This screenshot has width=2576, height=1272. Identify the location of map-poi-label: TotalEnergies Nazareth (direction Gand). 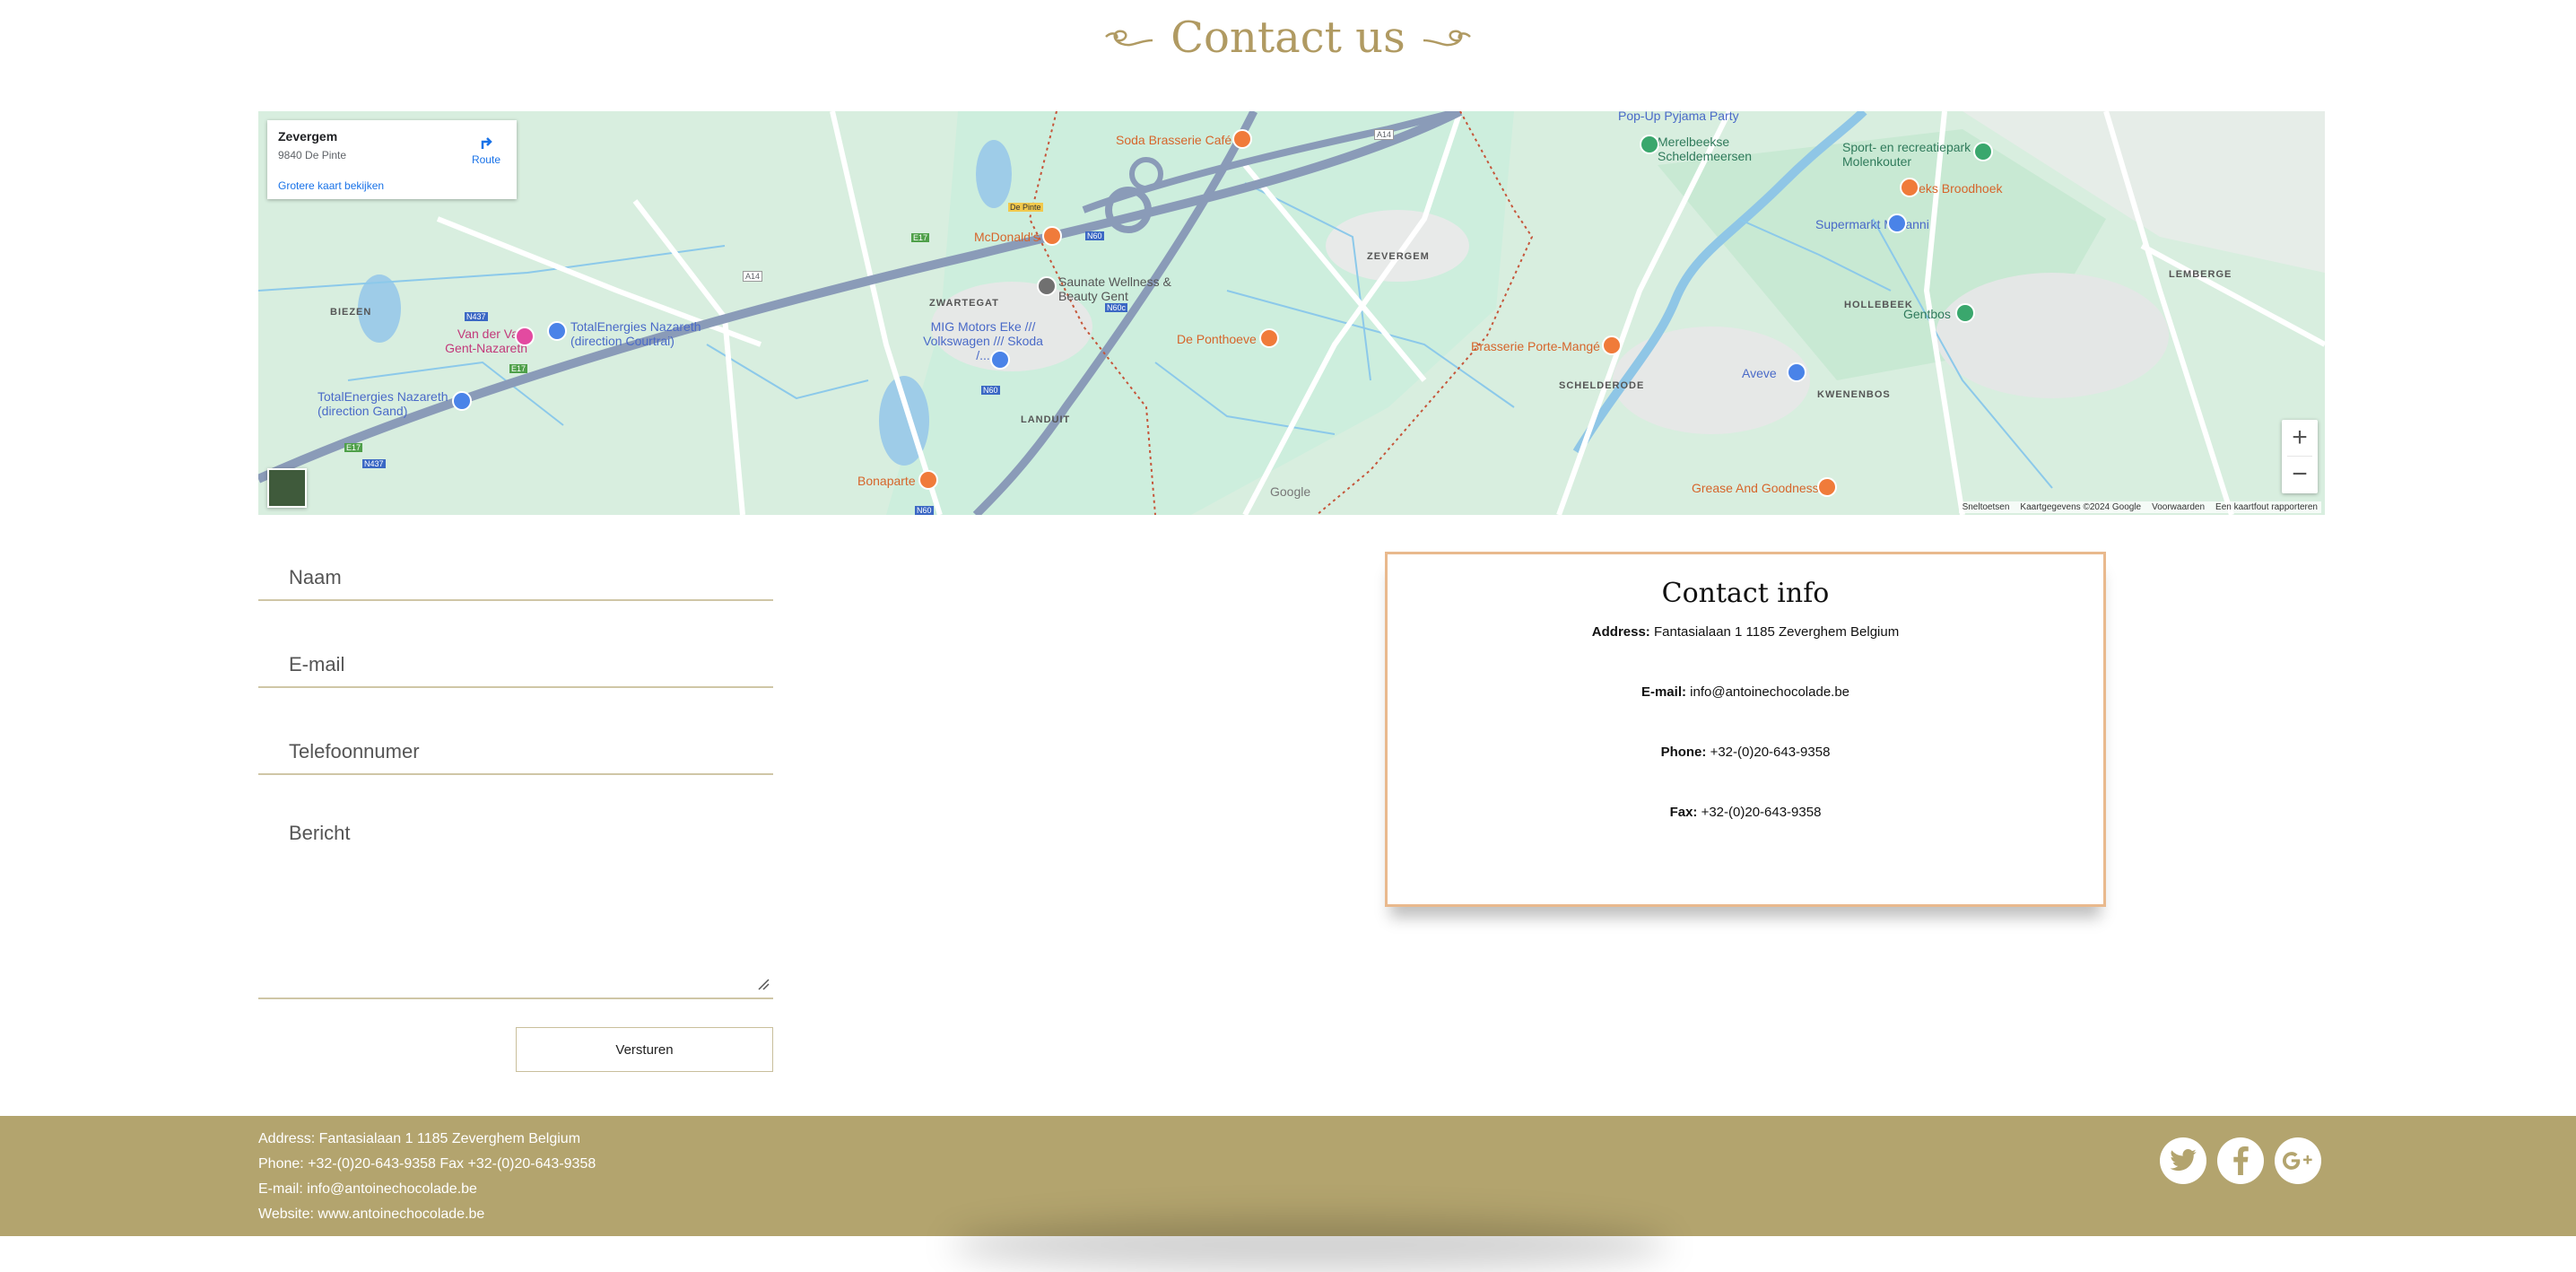
(389, 403).